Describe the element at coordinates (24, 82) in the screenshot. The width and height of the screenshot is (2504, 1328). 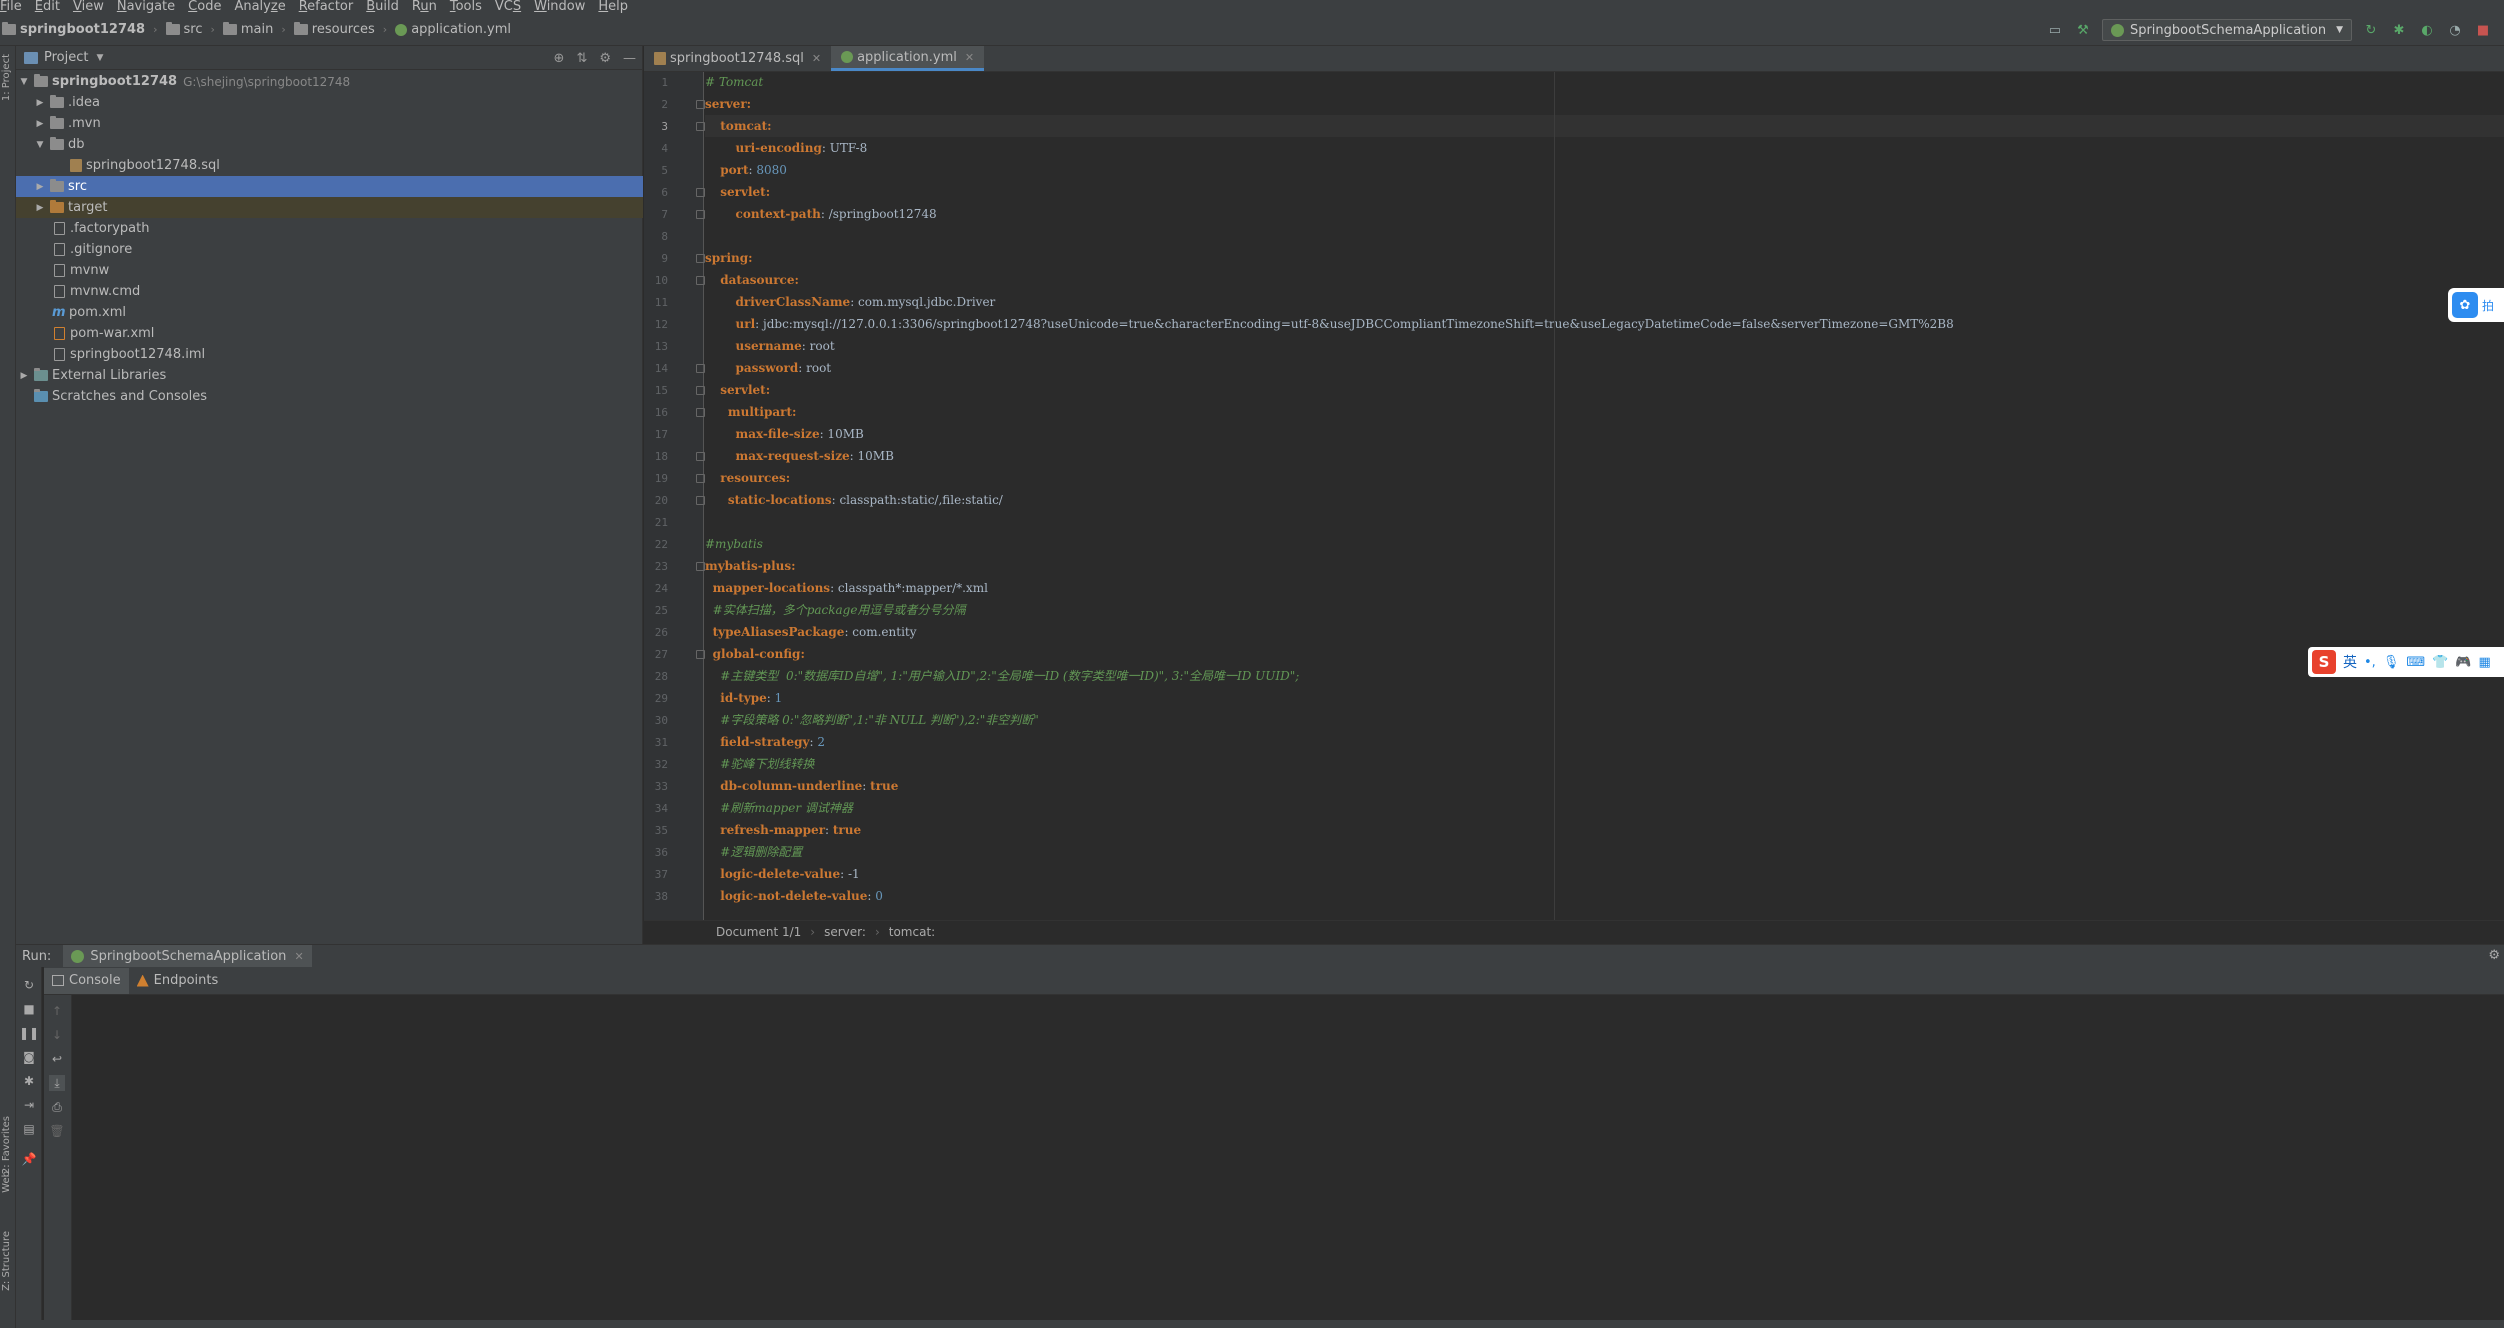
I see `chevron-down-icon: ▼` at that location.